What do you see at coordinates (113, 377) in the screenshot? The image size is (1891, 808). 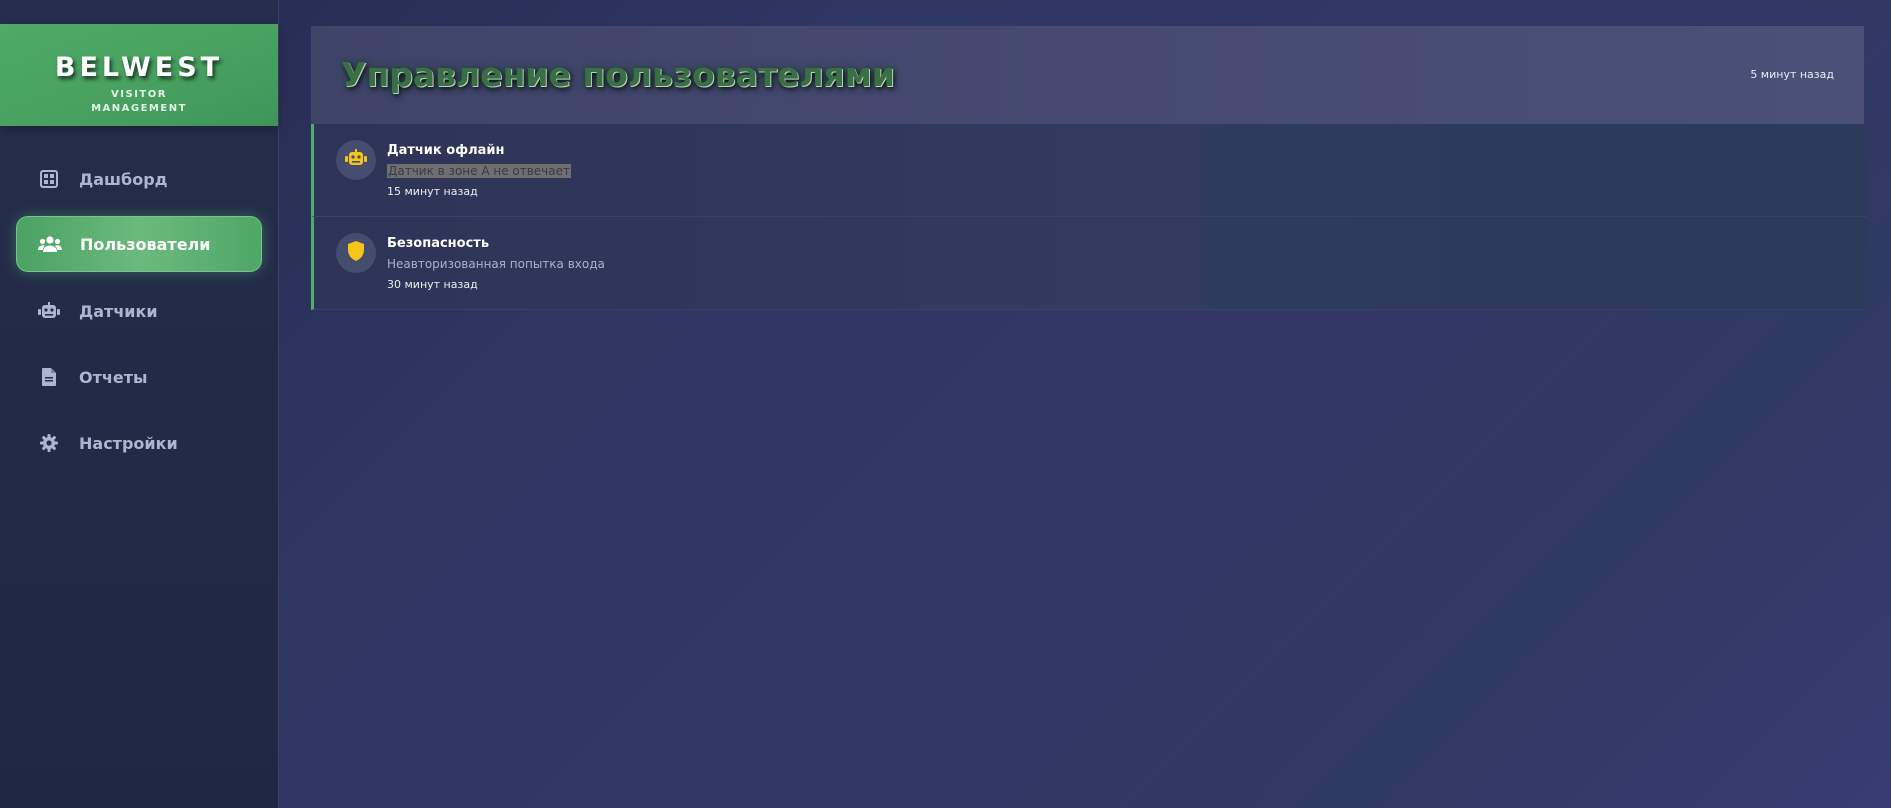 I see `sidebar-item-label: Отчеты` at bounding box center [113, 377].